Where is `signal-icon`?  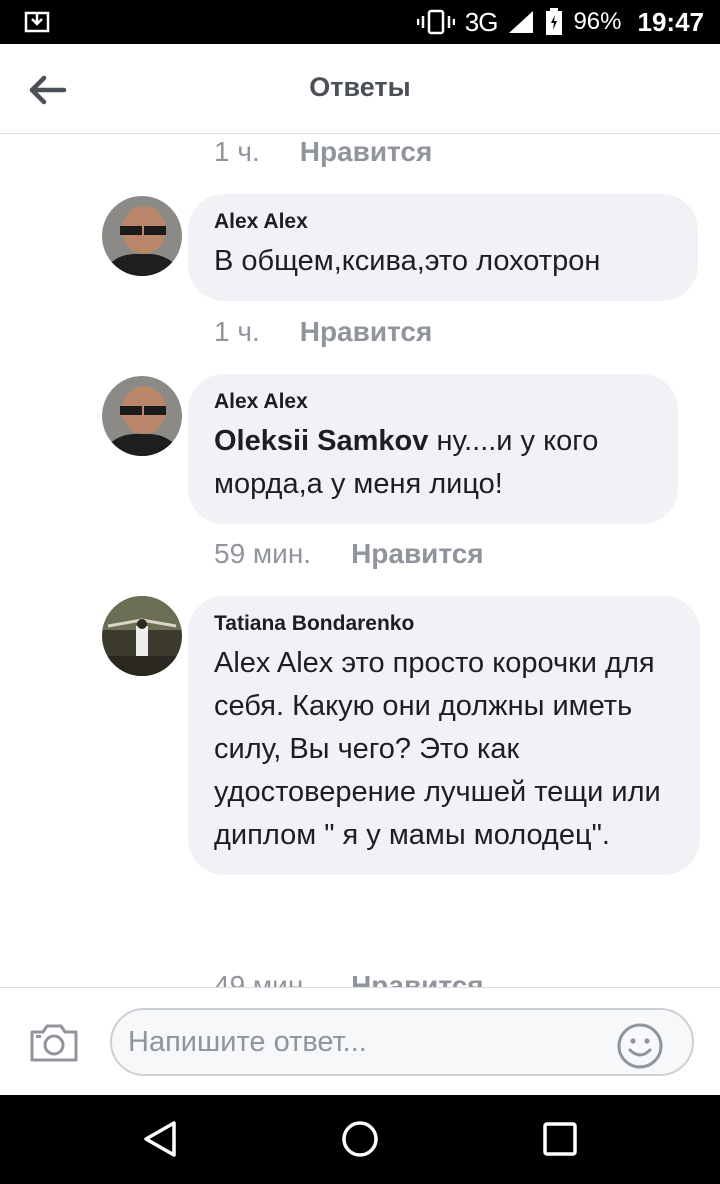 signal-icon is located at coordinates (521, 22).